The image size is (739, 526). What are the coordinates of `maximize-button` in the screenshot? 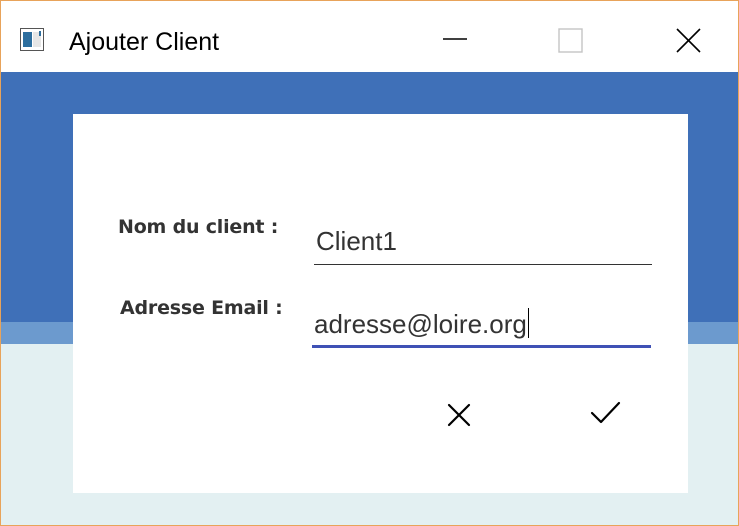 It's located at (570, 42).